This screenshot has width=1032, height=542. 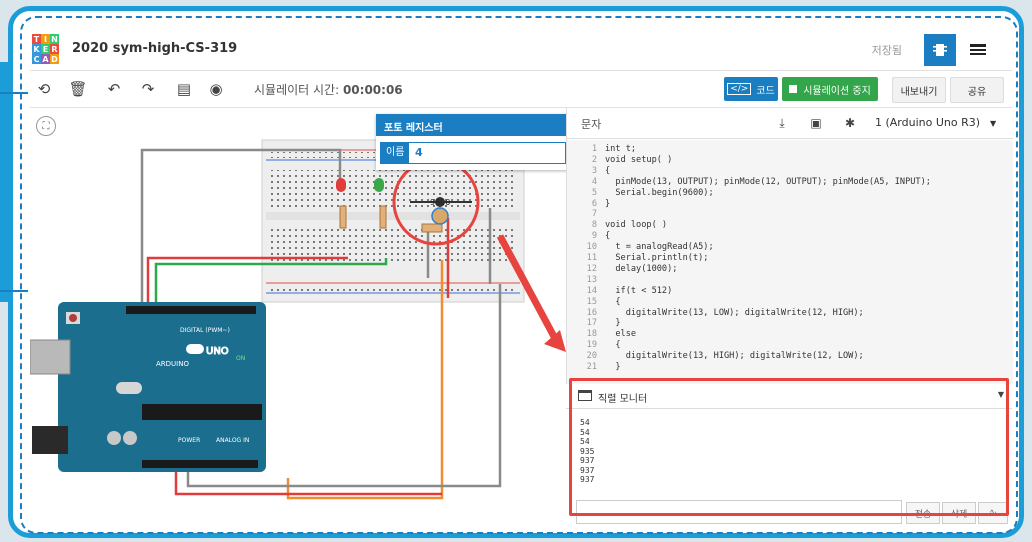 I want to click on list-view-icon, so click(x=978, y=49).